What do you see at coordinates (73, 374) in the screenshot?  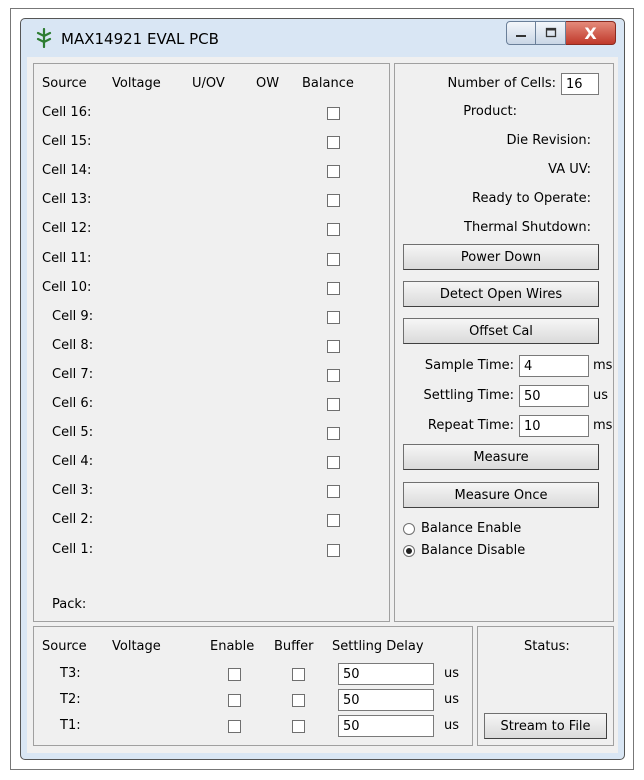 I see `cell-label: Cell 7:` at bounding box center [73, 374].